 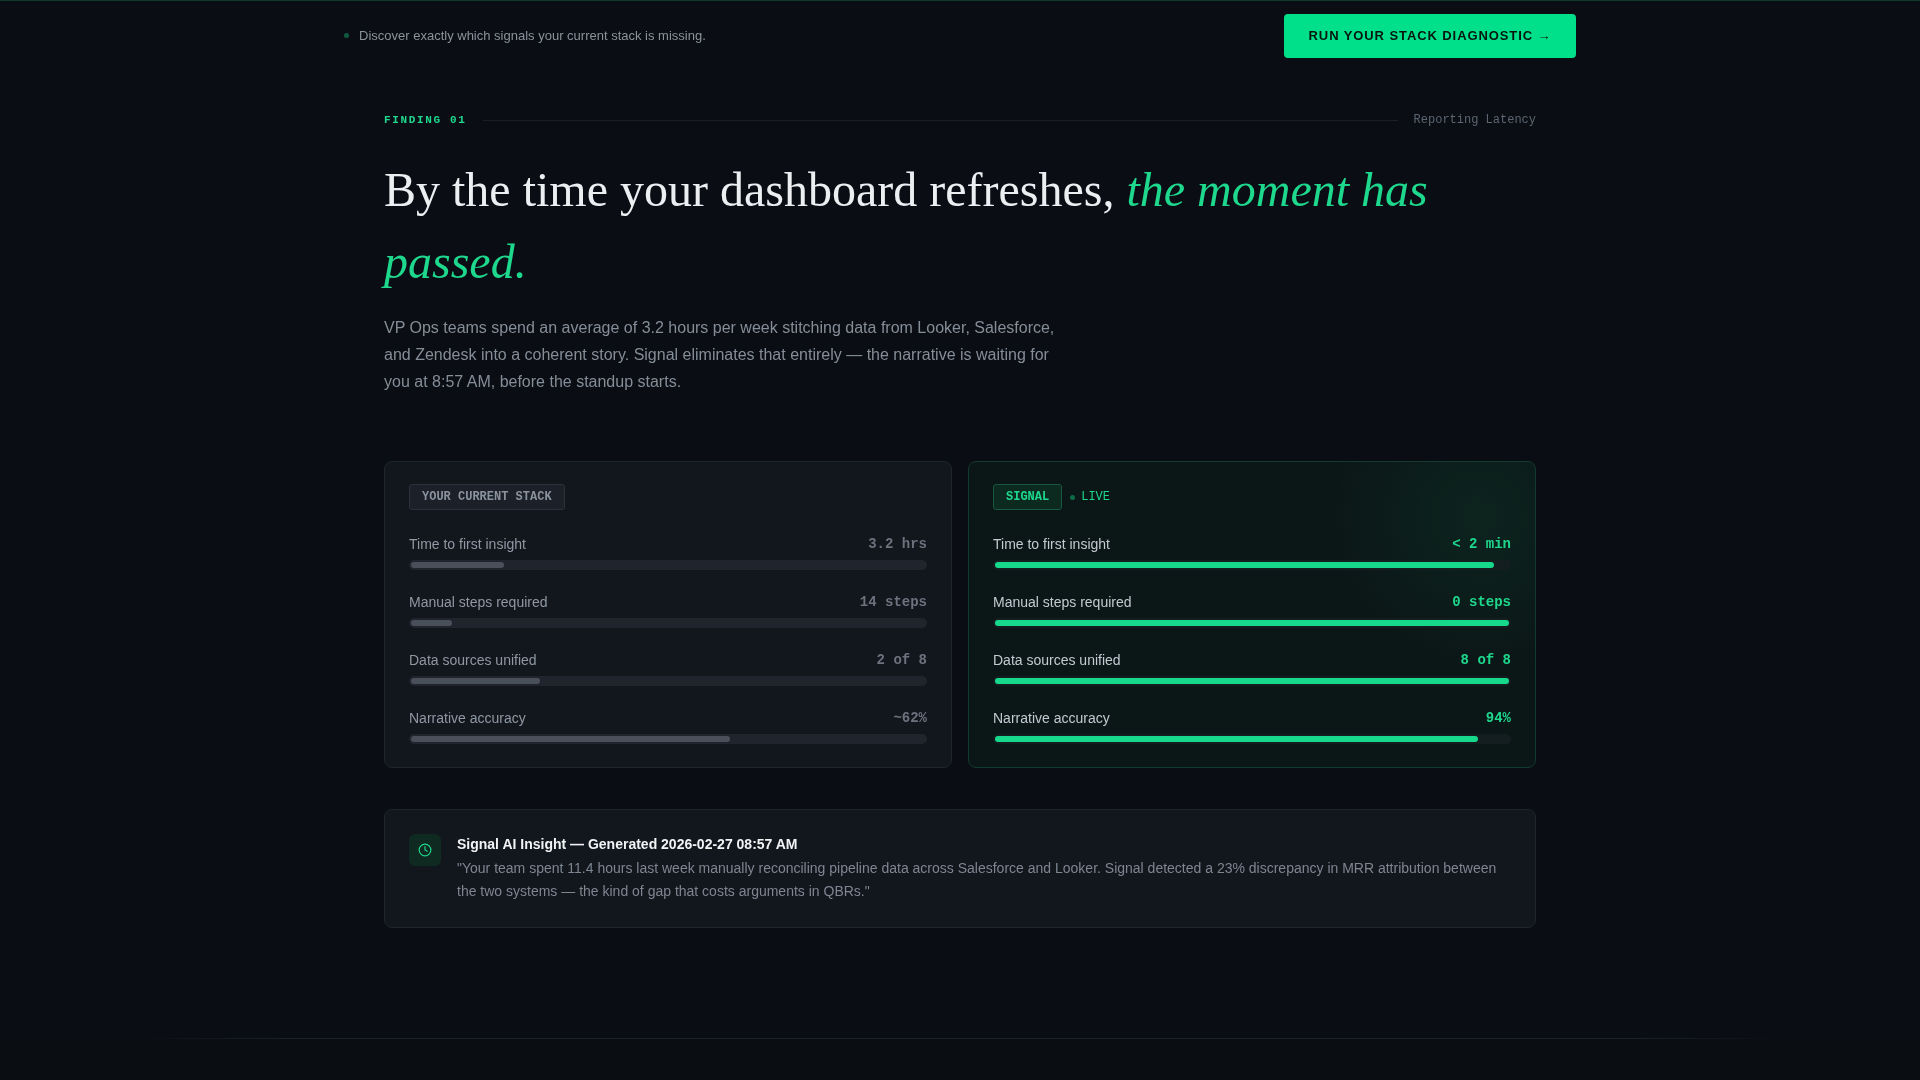 I want to click on diagnostic-button: RUN YOUR STACK DIAGNOSTIC →, so click(x=1430, y=35).